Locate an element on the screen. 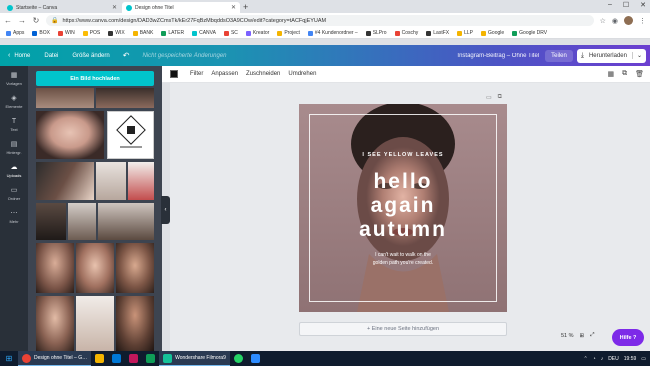 The height and width of the screenshot is (366, 650). crop-button: Zuschneiden is located at coordinates (263, 74).